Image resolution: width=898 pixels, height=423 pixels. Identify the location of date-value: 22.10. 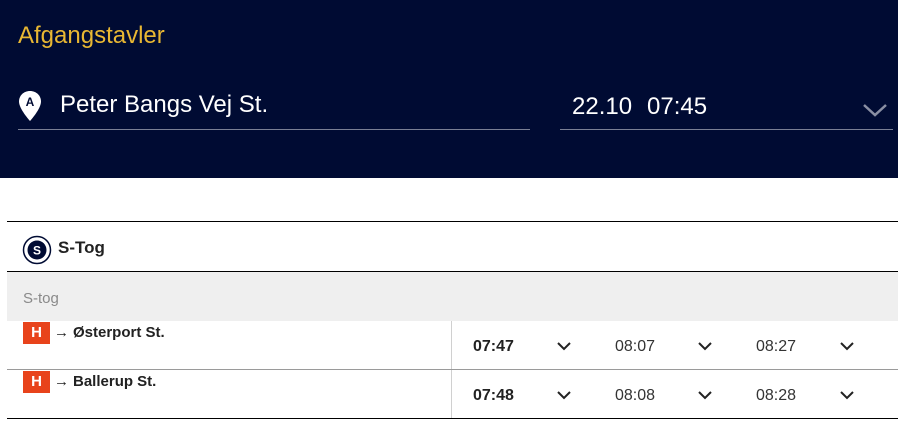
(602, 106).